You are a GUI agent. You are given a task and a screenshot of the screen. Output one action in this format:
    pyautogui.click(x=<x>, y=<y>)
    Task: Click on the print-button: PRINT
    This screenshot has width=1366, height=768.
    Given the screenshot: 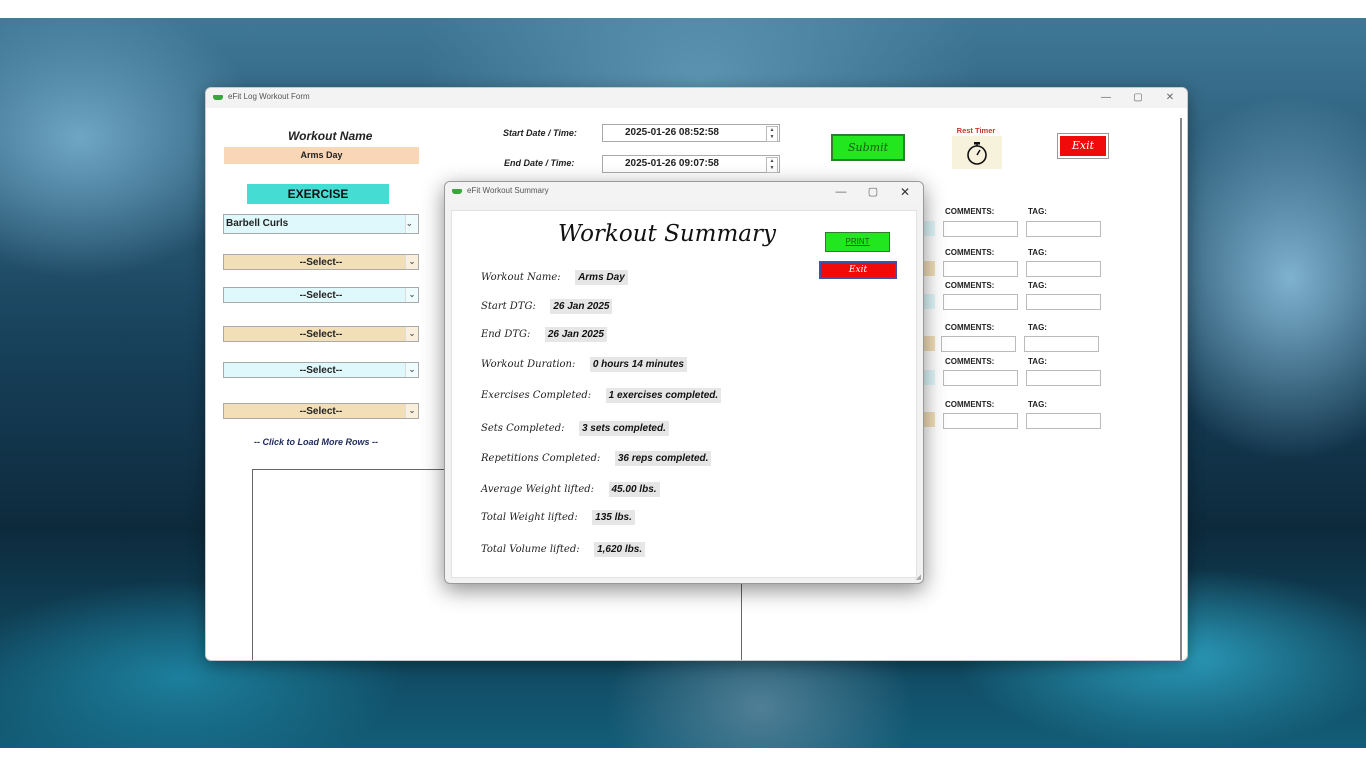 What is the action you would take?
    pyautogui.click(x=857, y=242)
    